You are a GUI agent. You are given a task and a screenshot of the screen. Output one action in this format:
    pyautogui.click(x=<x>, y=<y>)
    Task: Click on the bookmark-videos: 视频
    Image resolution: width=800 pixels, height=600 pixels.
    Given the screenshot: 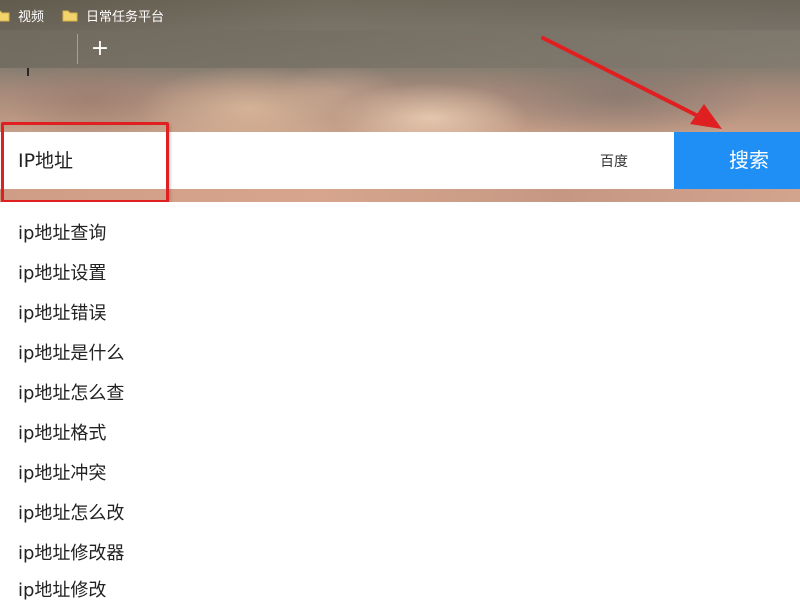 What is the action you would take?
    pyautogui.click(x=22, y=15)
    